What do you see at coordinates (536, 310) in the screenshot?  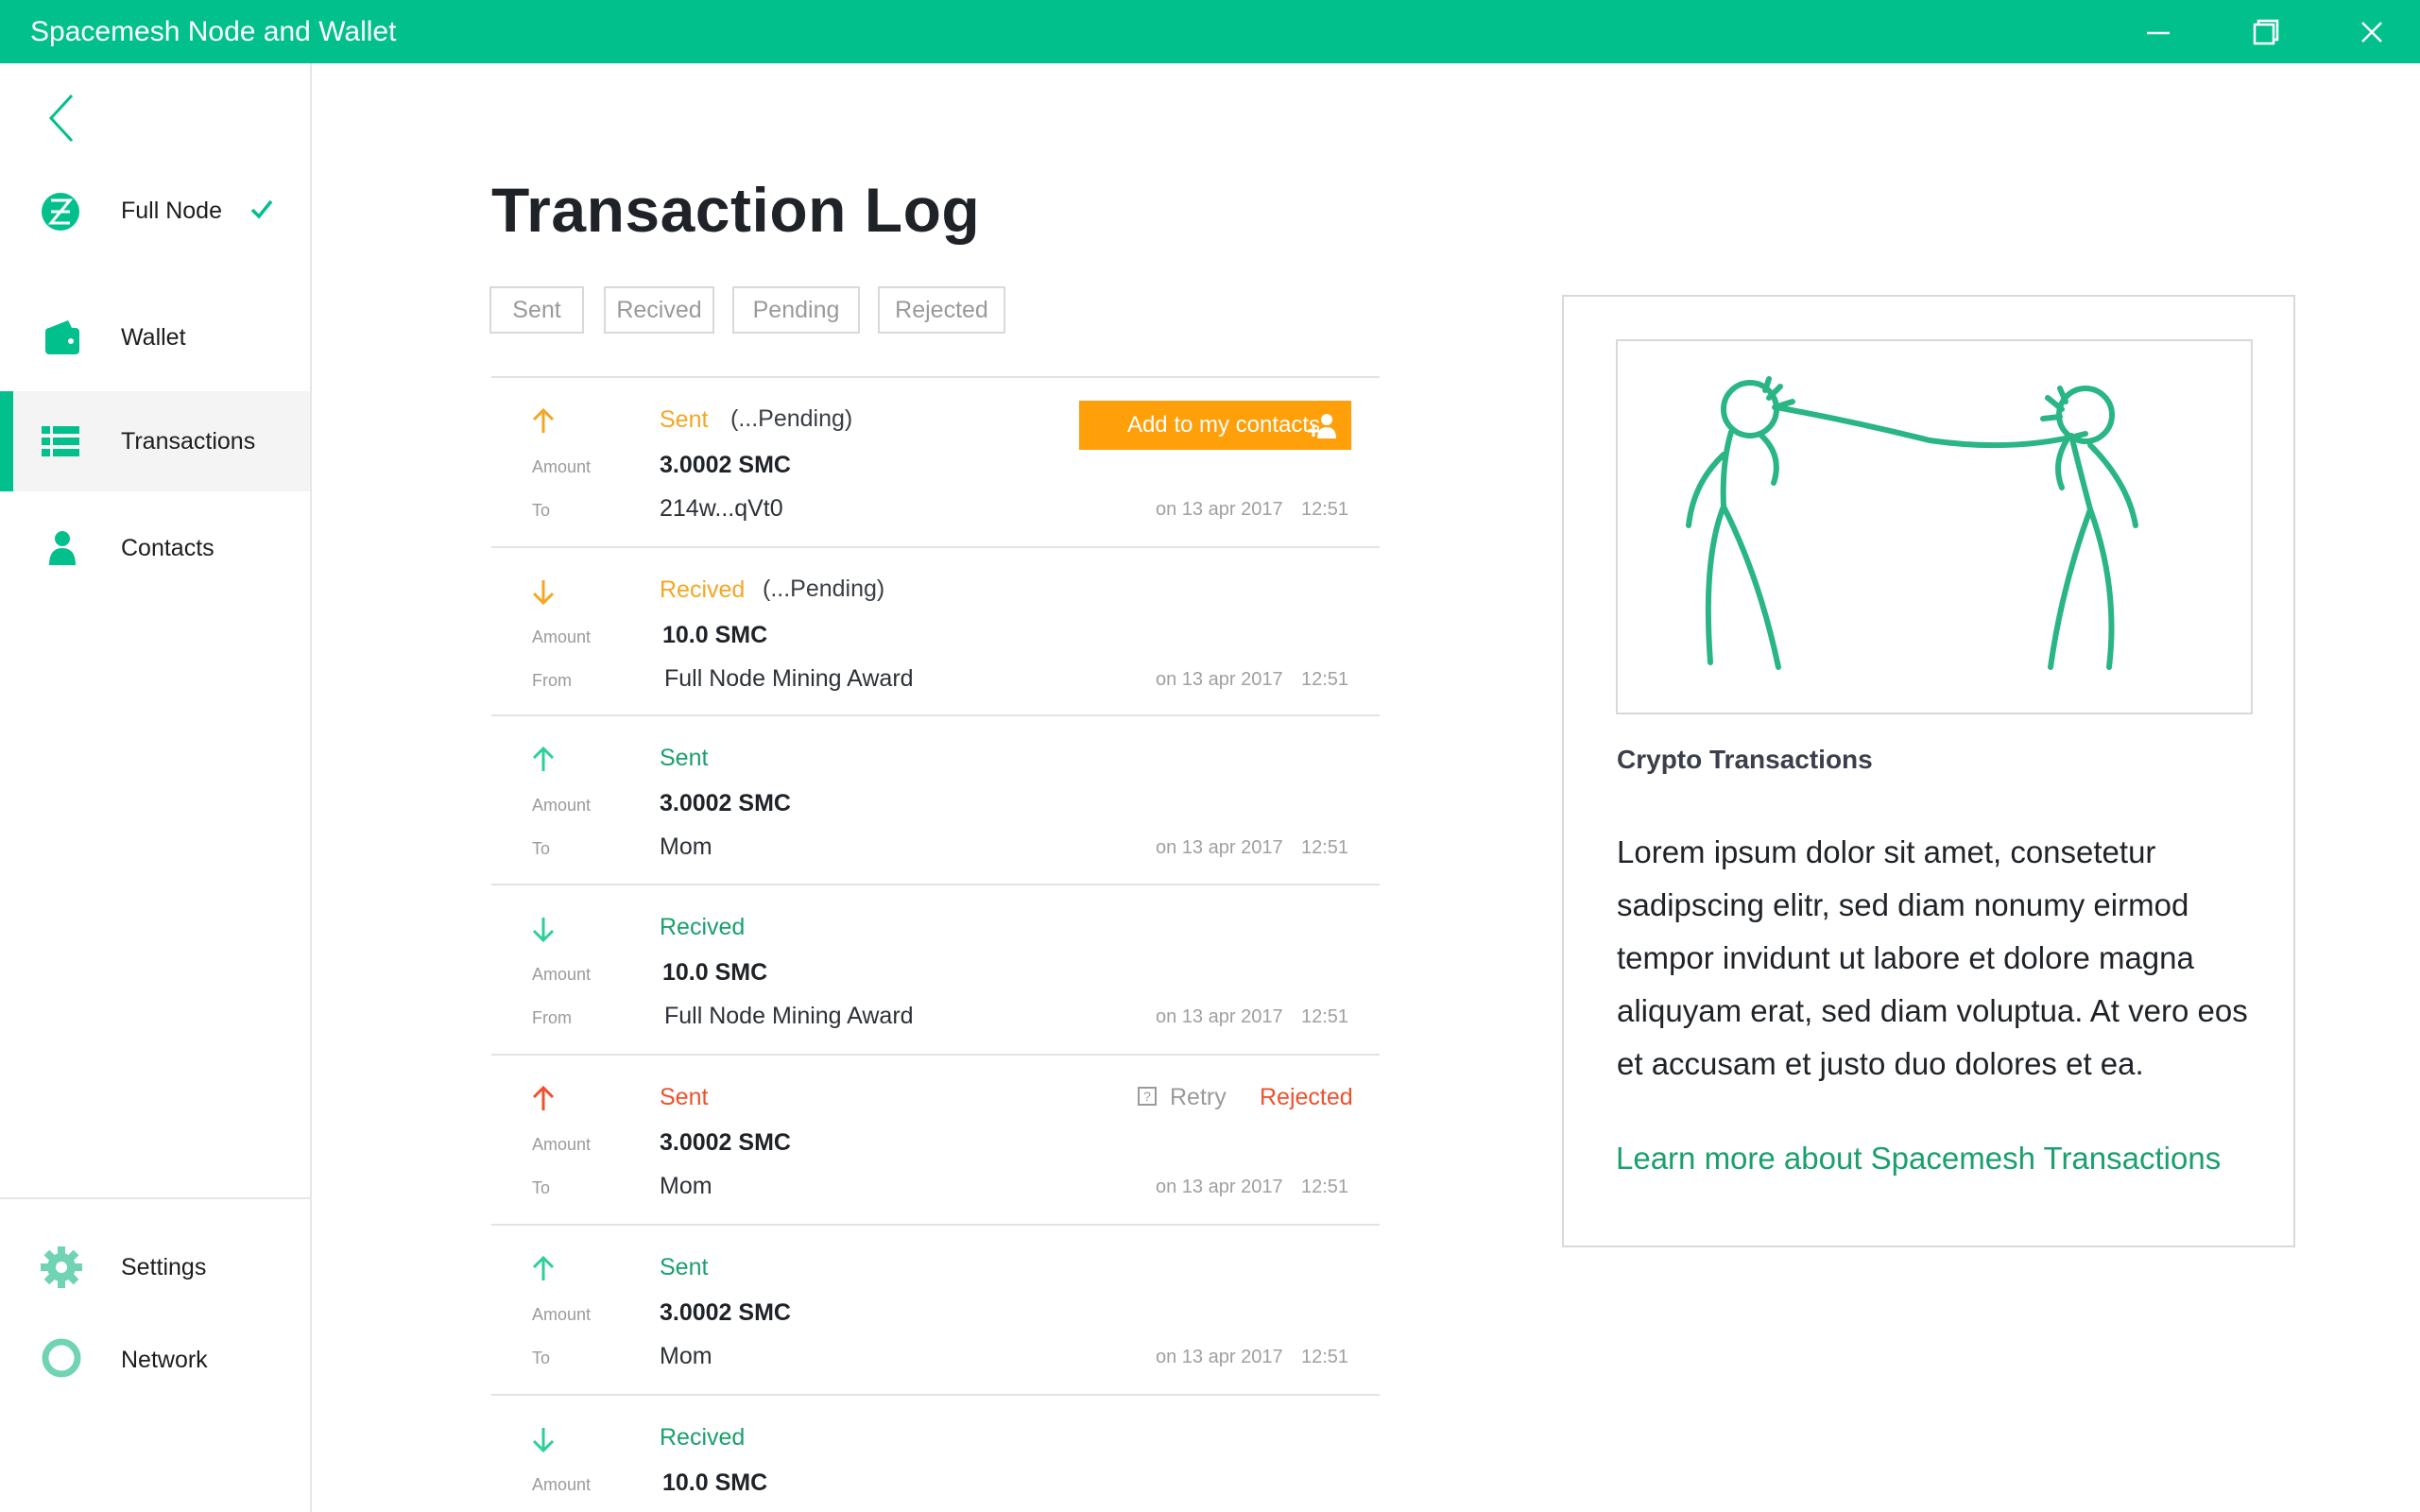 I see `filter-sent-button: Sent` at bounding box center [536, 310].